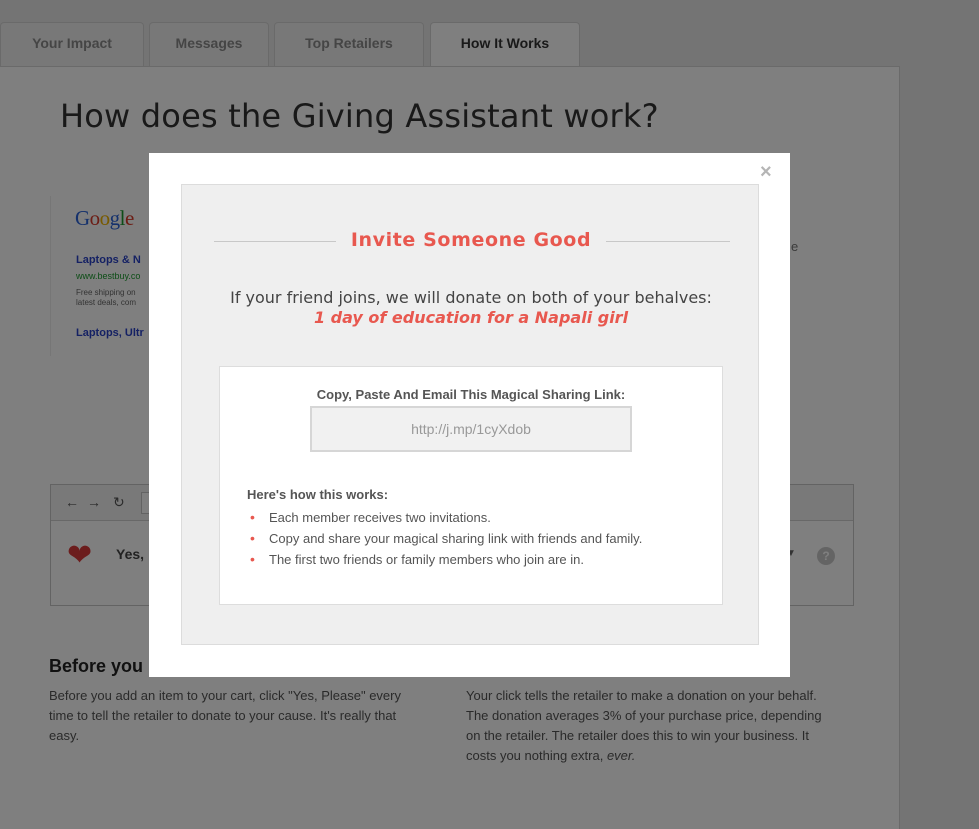 The width and height of the screenshot is (979, 829). Describe the element at coordinates (471, 317) in the screenshot. I see `donation-accent-text: 1 day of education for a Napali girl` at that location.